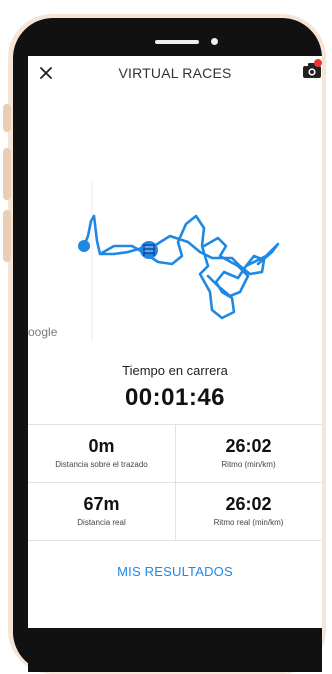  I want to click on start-marker, so click(84, 246).